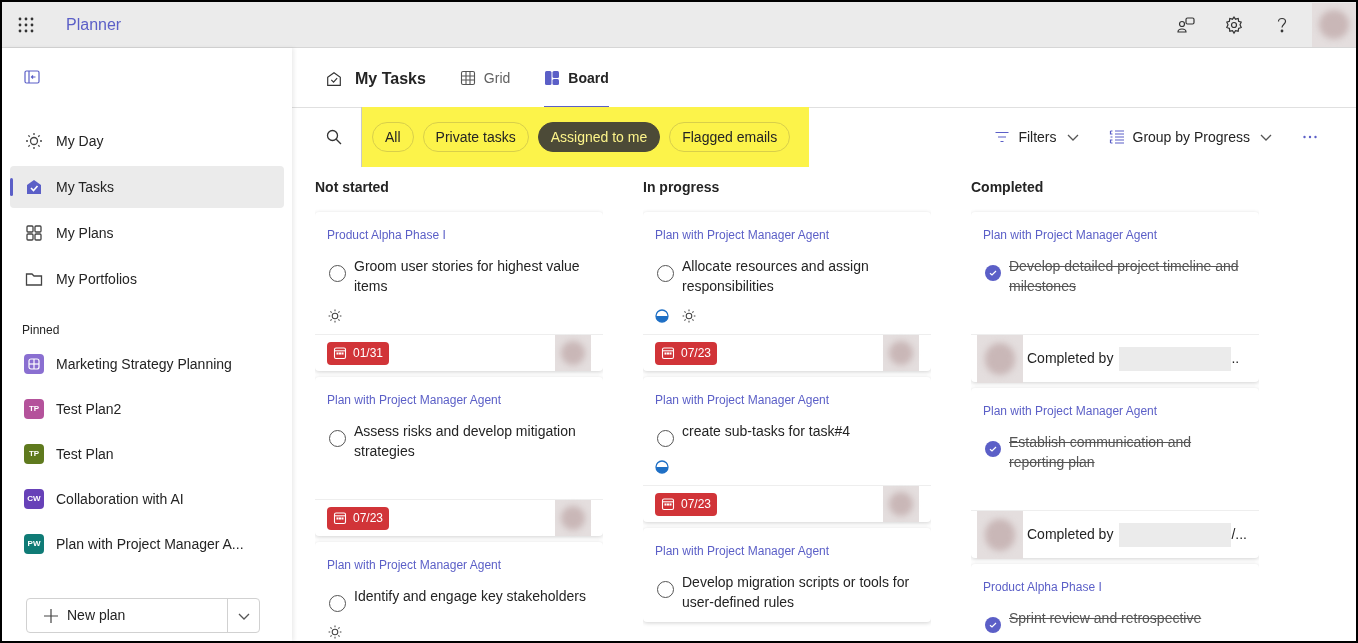 Image resolution: width=1358 pixels, height=643 pixels. Describe the element at coordinates (1124, 276) in the screenshot. I see `task-title: Develop detailed project timeline and milestones` at that location.